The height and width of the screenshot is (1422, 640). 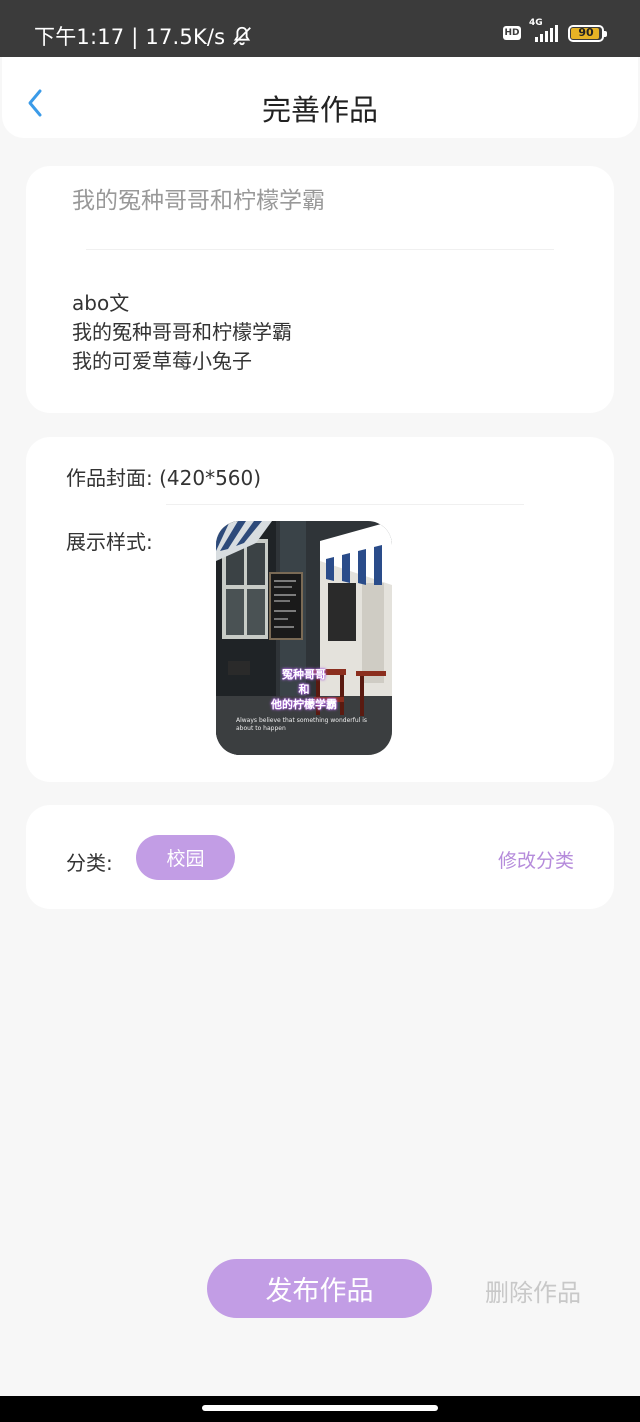 What do you see at coordinates (242, 36) in the screenshot?
I see `mute-bell-icon` at bounding box center [242, 36].